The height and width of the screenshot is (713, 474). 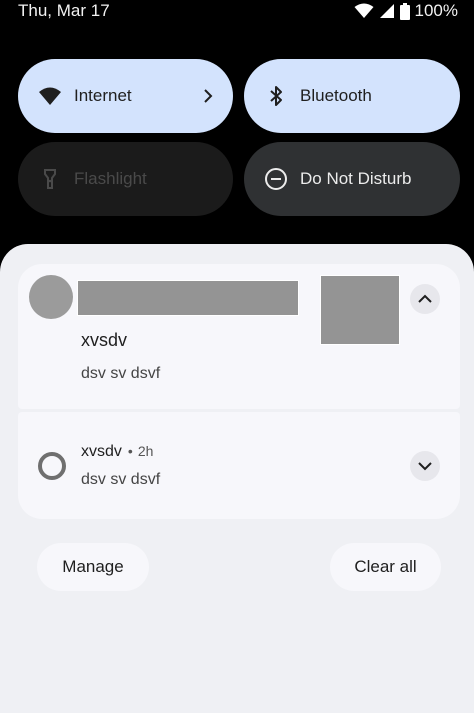 I want to click on expand-button, so click(x=425, y=466).